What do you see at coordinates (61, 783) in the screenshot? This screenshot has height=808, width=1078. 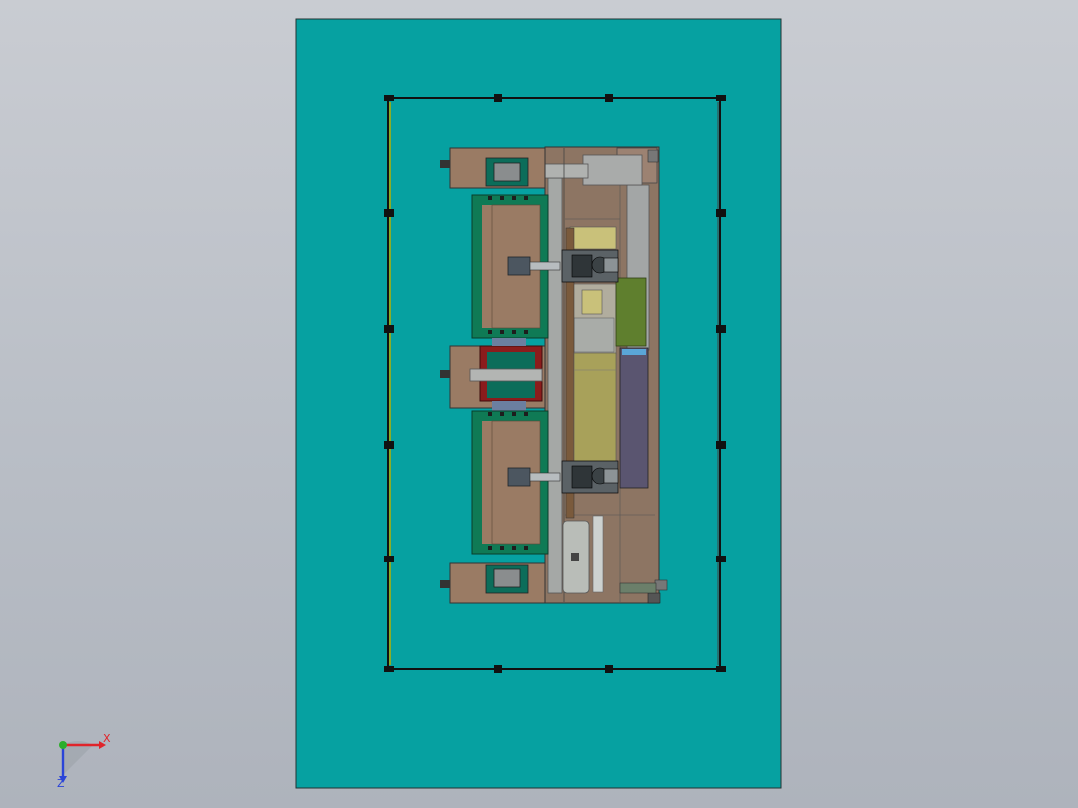 I see `triad-z-label: Z` at bounding box center [61, 783].